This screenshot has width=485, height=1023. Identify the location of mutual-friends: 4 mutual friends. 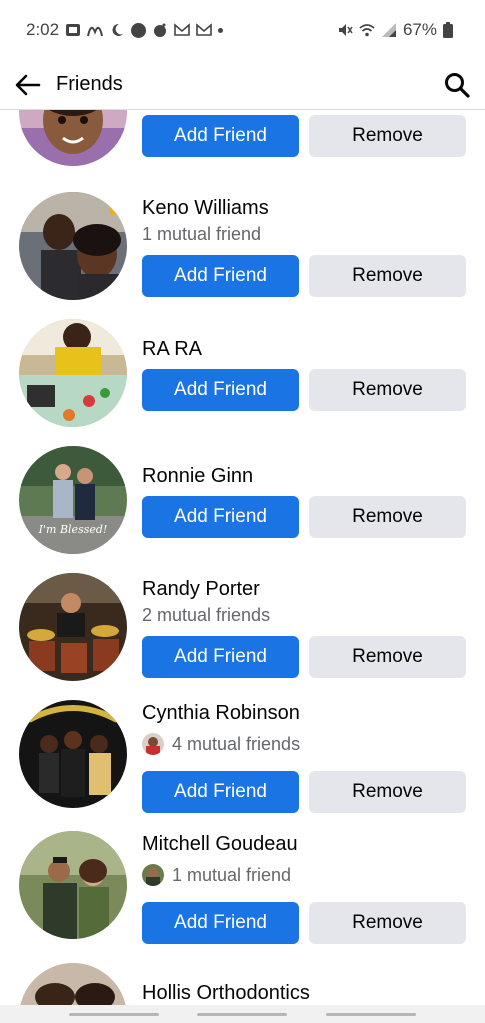
(221, 744).